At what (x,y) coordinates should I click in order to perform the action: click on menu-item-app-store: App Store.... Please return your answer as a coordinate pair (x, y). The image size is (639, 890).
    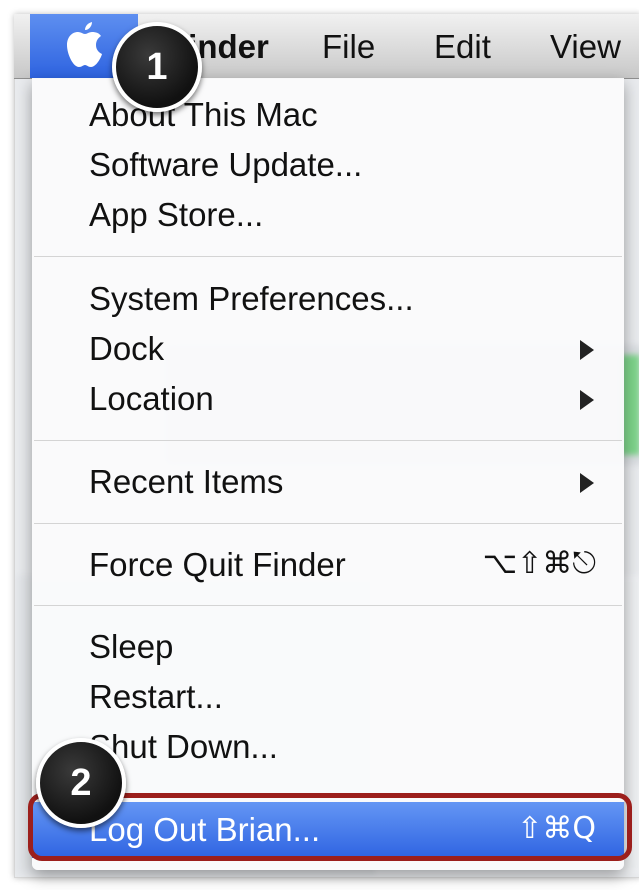
    Looking at the image, I should click on (328, 215).